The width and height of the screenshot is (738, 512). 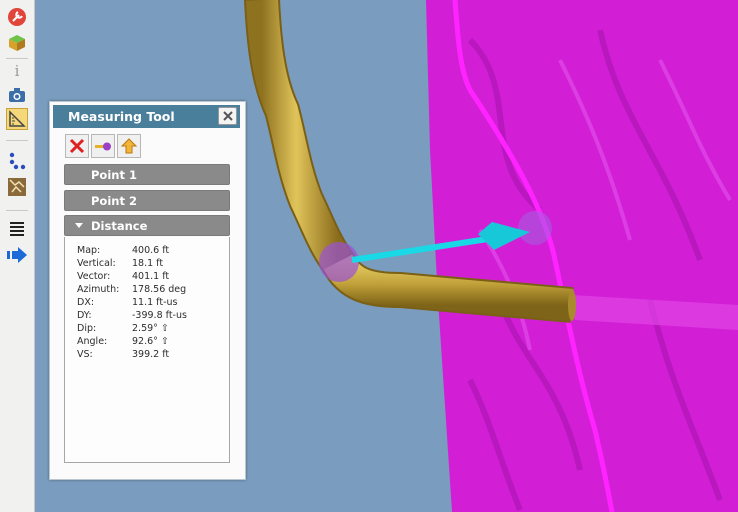 What do you see at coordinates (17, 71) in the screenshot?
I see `info-icon: i` at bounding box center [17, 71].